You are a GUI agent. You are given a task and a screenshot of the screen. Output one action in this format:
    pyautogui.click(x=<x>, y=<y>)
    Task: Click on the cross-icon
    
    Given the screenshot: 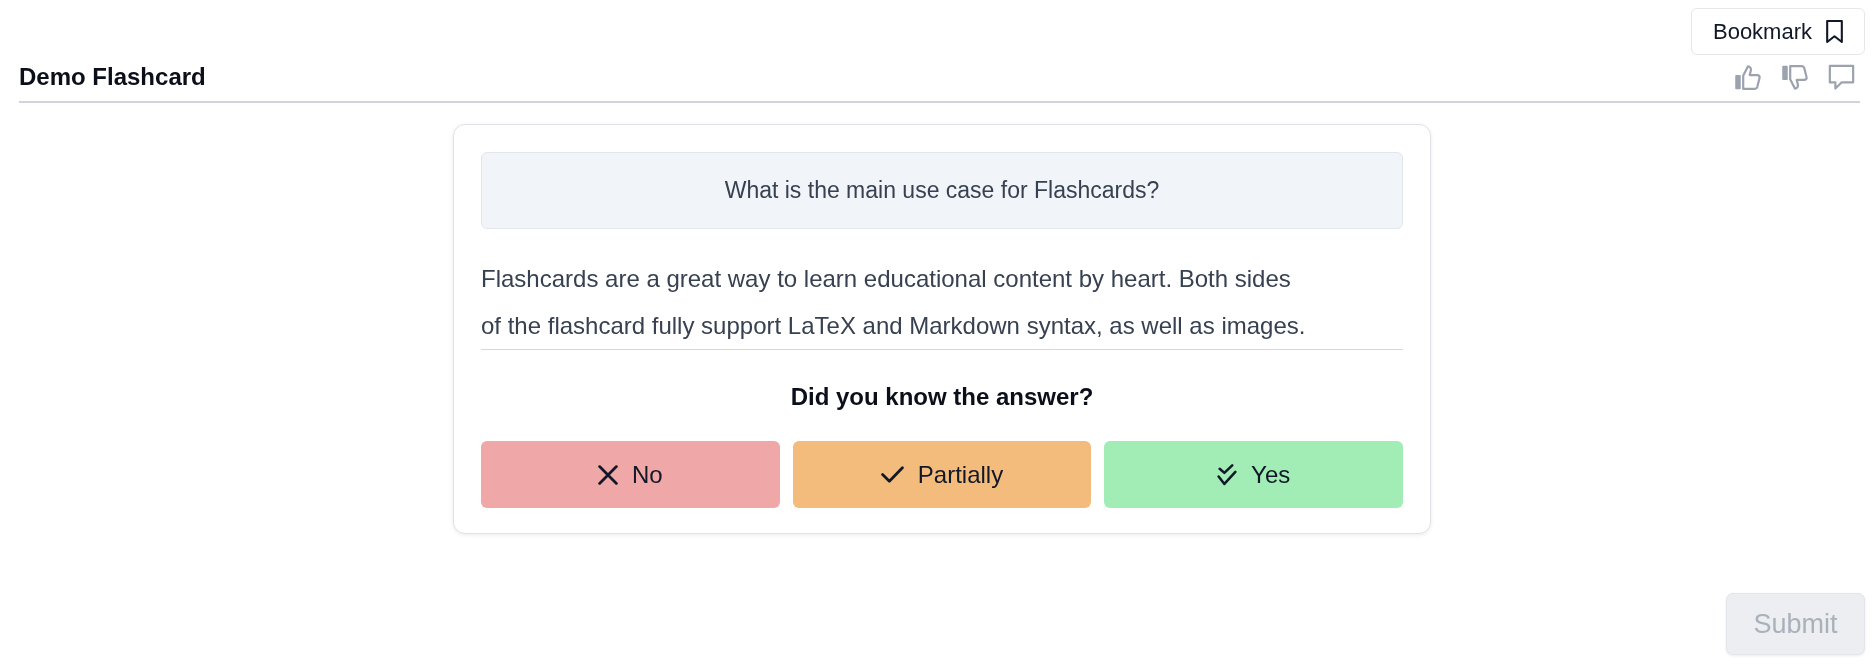 What is the action you would take?
    pyautogui.click(x=608, y=474)
    